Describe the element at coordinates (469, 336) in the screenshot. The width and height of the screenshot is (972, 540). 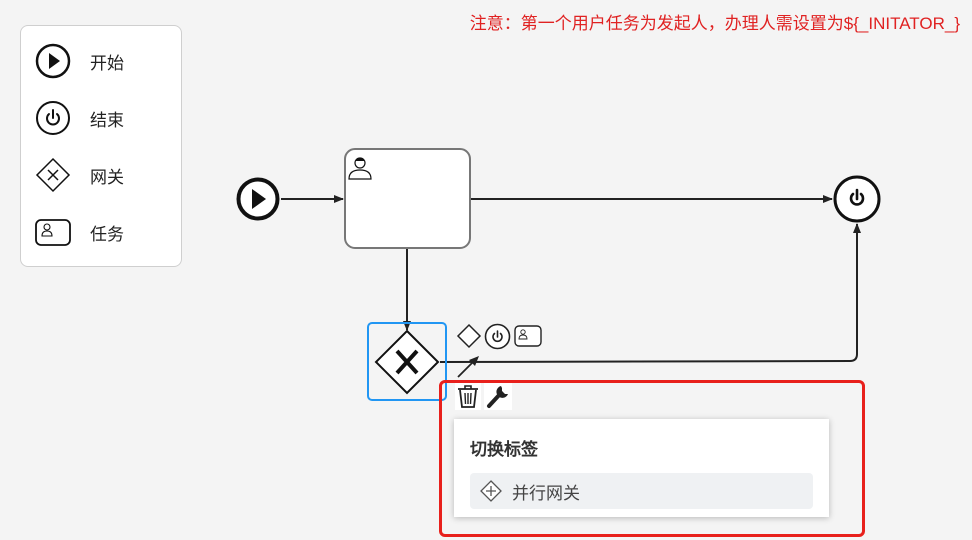
I see `append-gateway-icon` at that location.